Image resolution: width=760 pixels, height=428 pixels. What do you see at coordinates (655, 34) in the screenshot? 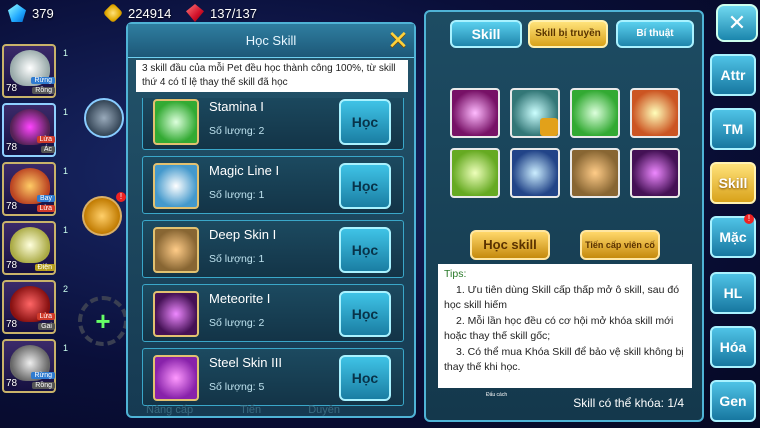
I see `tab-secret-skill: Bí thuật` at bounding box center [655, 34].